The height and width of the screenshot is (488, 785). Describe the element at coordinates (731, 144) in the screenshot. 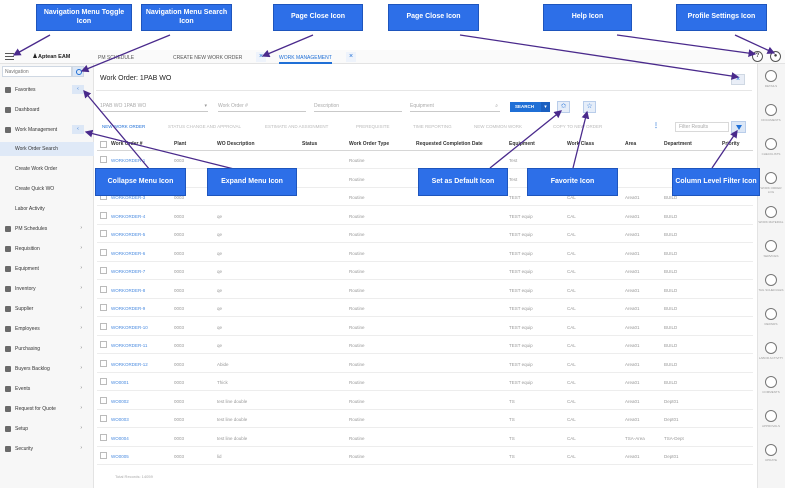

I see `column-header: Priority` at that location.